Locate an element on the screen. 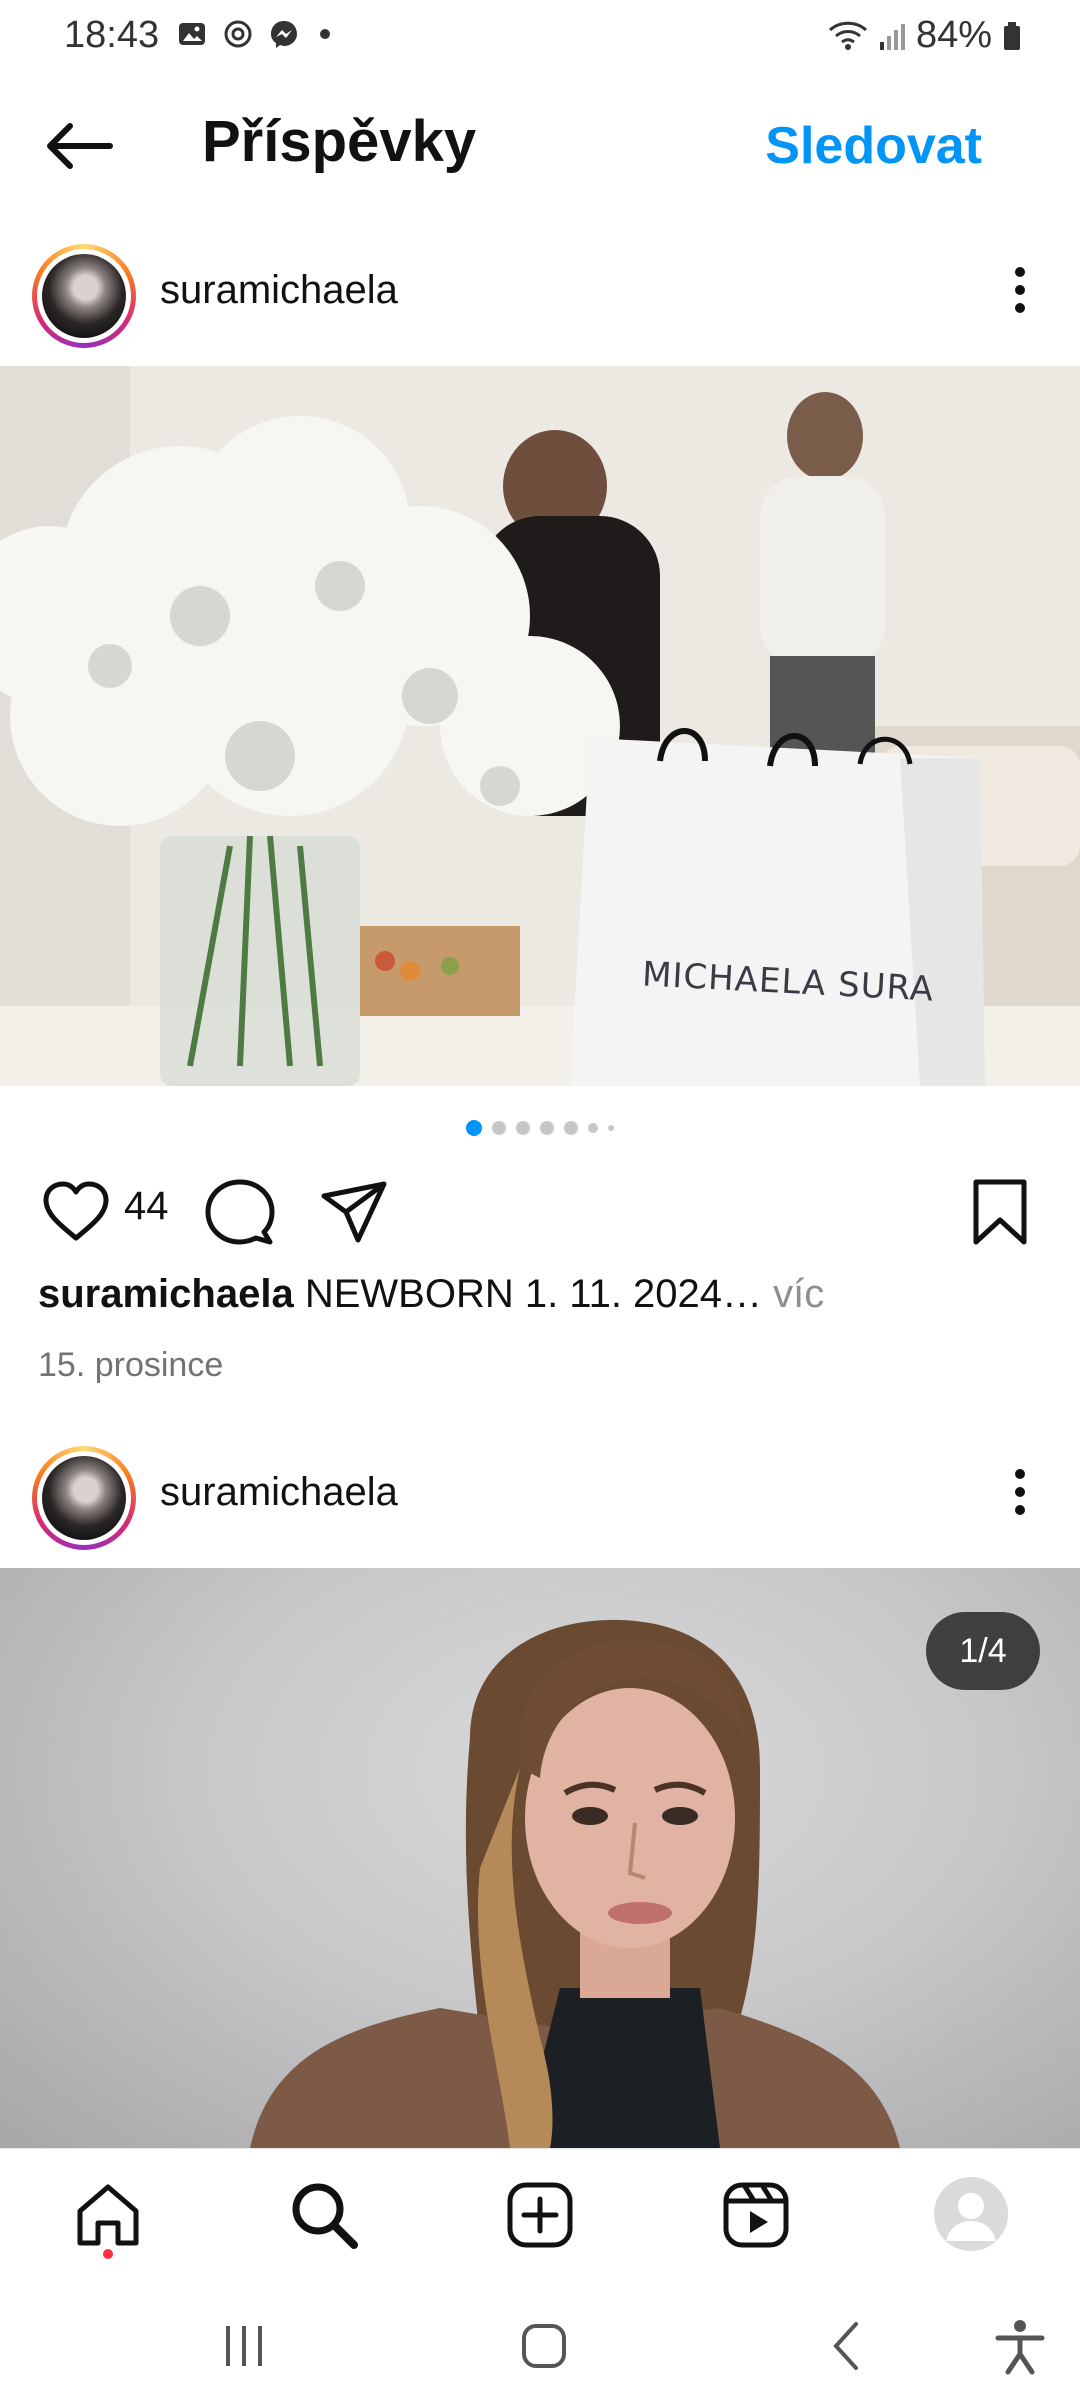  create-icon is located at coordinates (540, 2215).